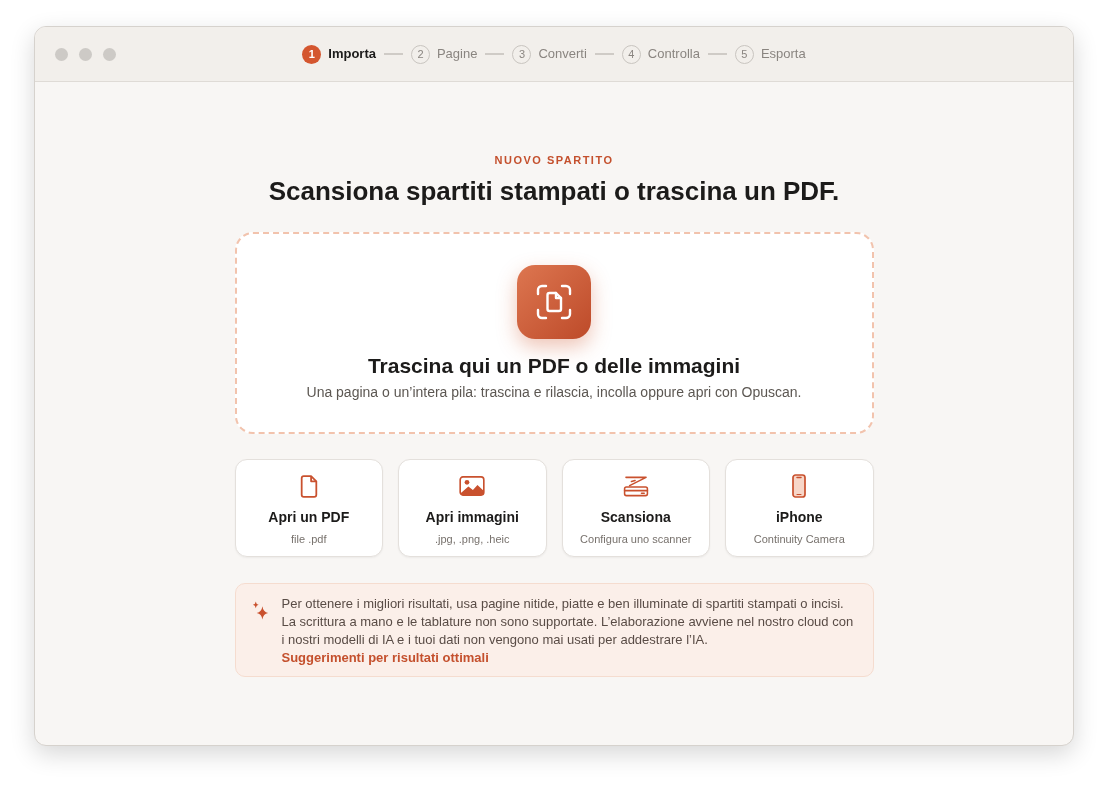 The height and width of the screenshot is (788, 1108). Describe the element at coordinates (554, 302) in the screenshot. I see `document-scan-icon` at that location.